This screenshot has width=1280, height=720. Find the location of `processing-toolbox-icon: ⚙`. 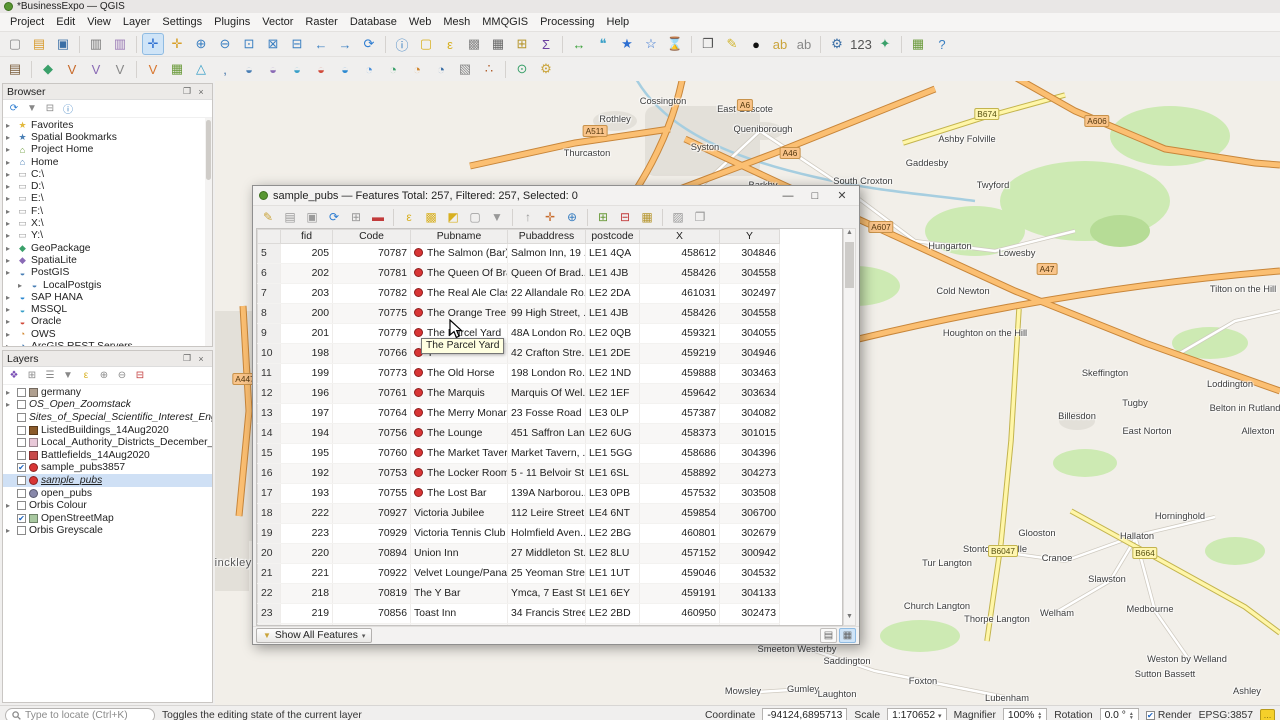

processing-toolbox-icon: ⚙ is located at coordinates (837, 44).